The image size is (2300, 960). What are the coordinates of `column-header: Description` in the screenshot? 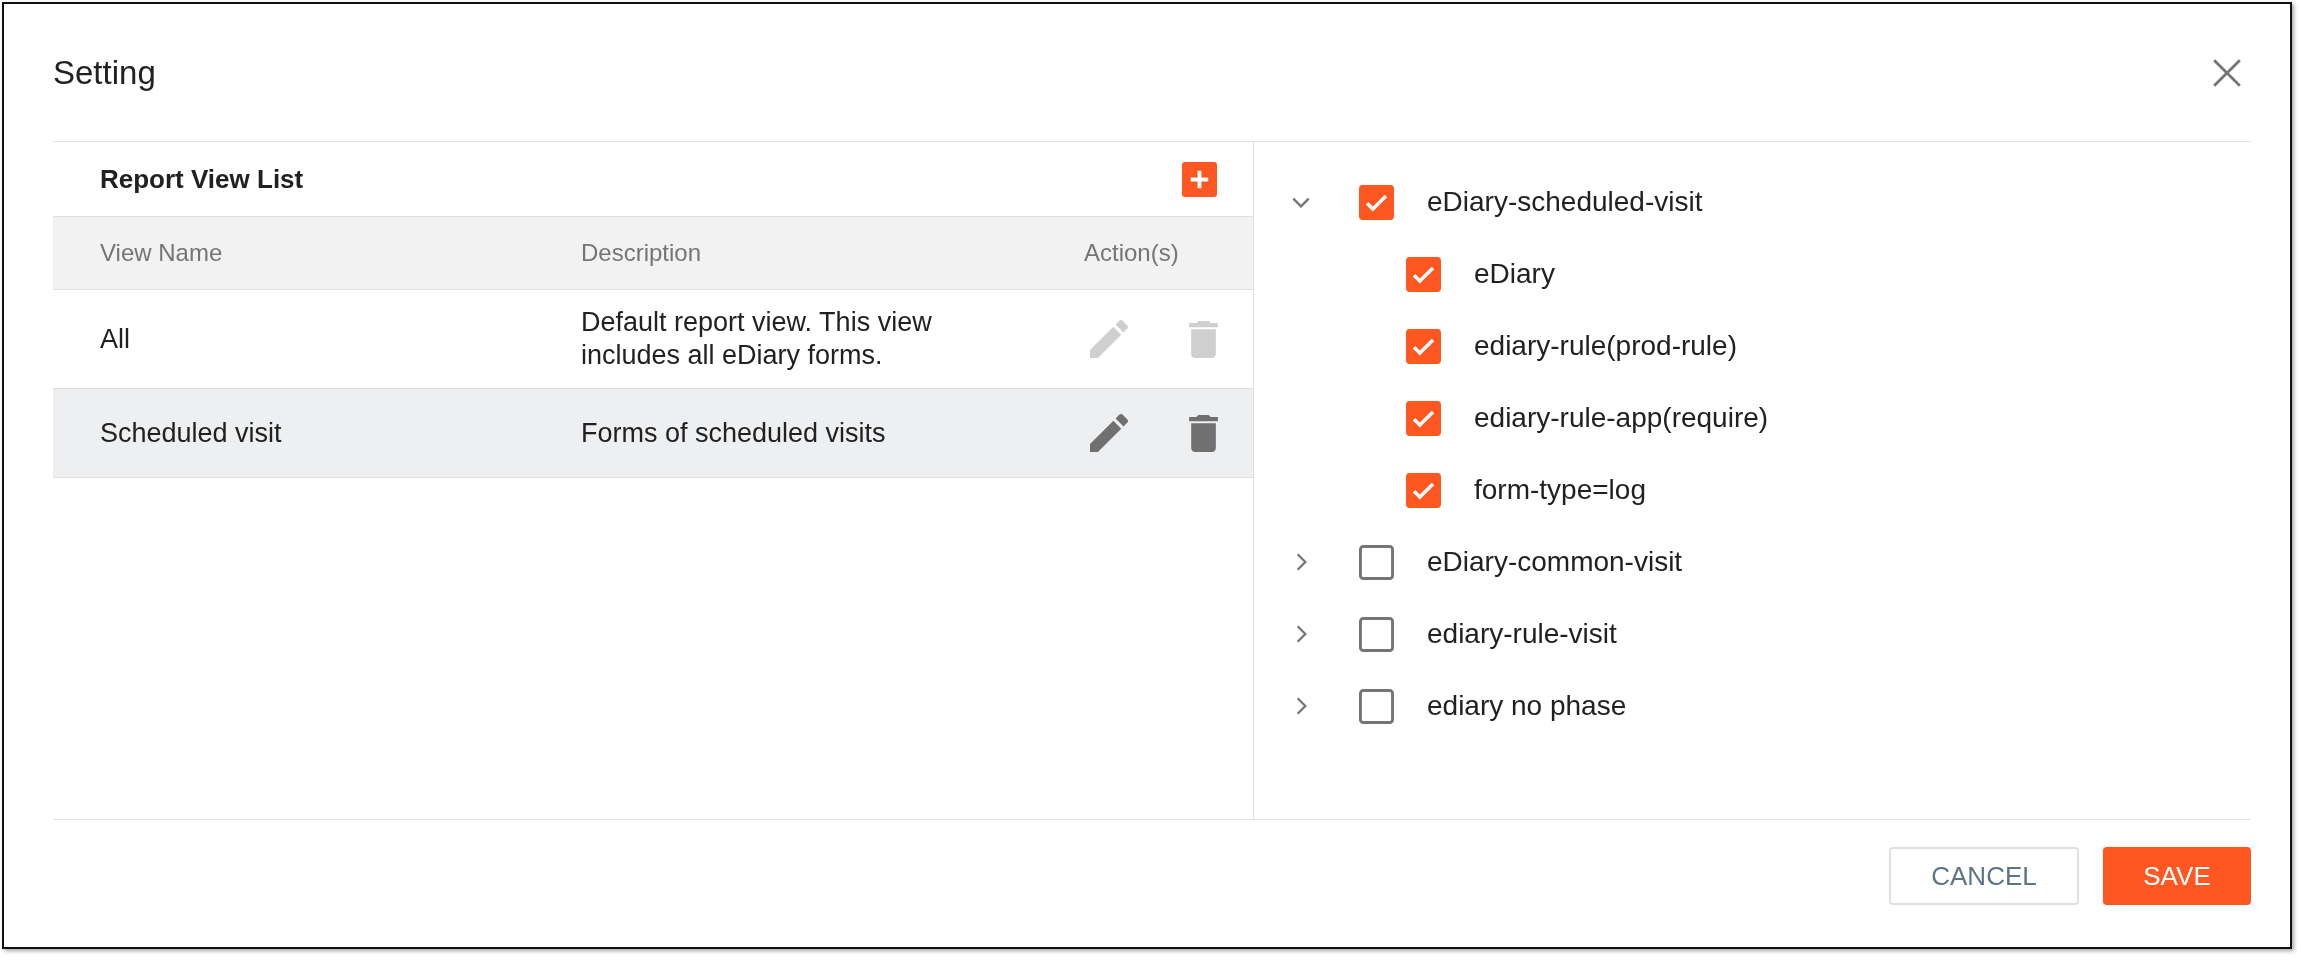 It's located at (642, 253).